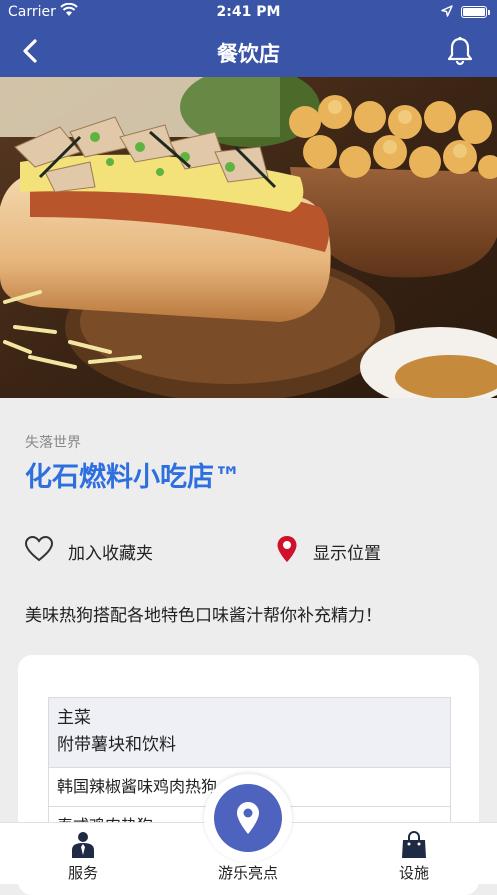  I want to click on status-bar: Carrier 2:41 PM, so click(248, 13).